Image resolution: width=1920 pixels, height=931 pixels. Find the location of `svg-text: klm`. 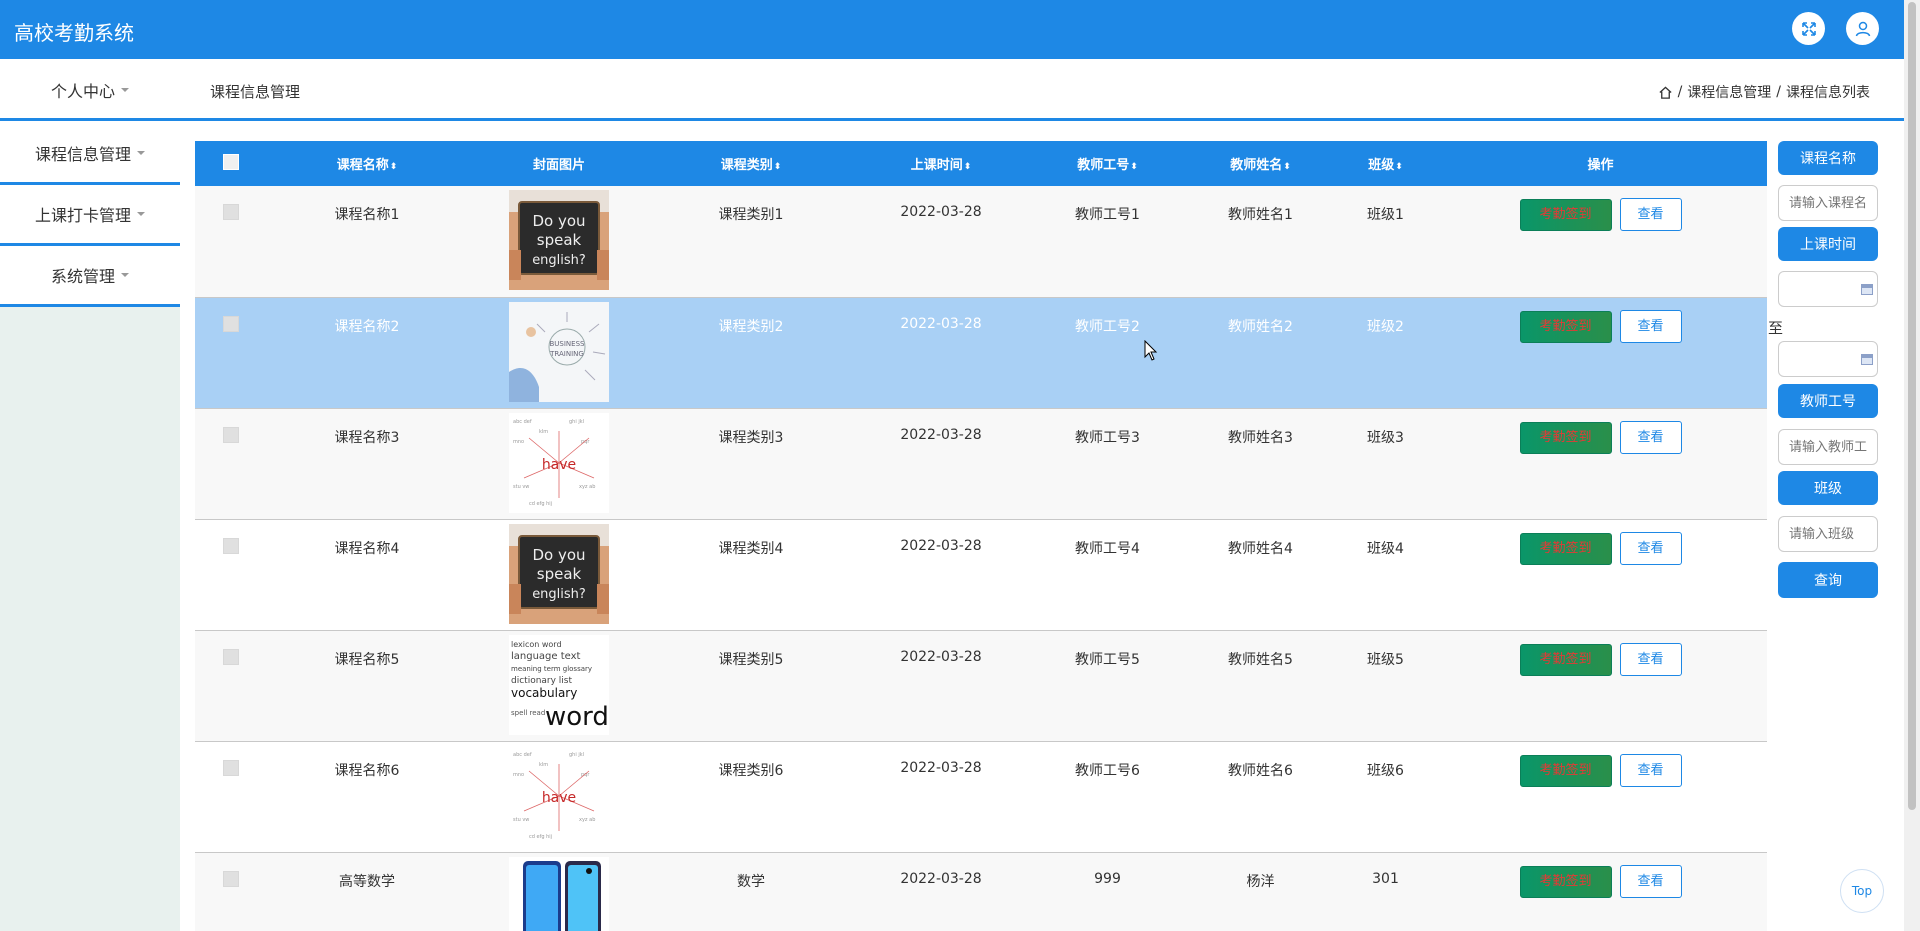

svg-text: klm is located at coordinates (543, 765).